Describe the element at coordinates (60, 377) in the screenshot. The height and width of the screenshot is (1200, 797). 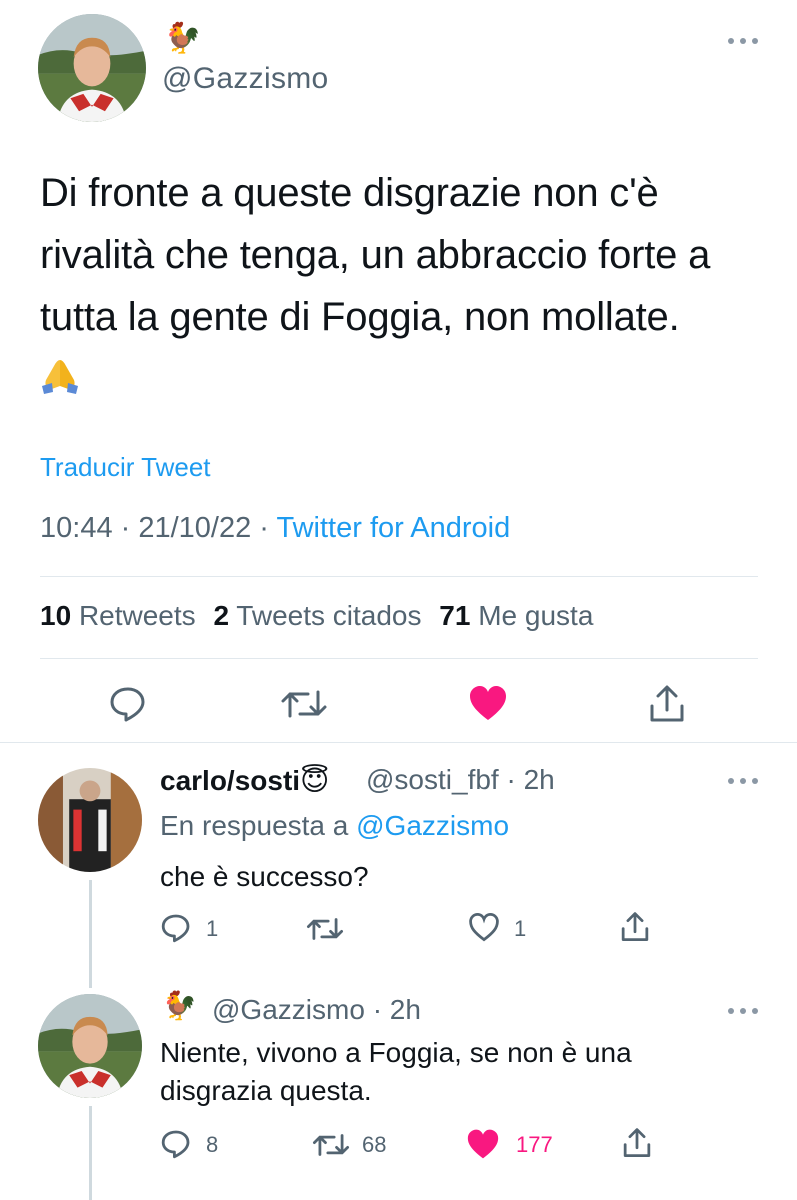
I see `folded-hands-emoji-icon` at that location.